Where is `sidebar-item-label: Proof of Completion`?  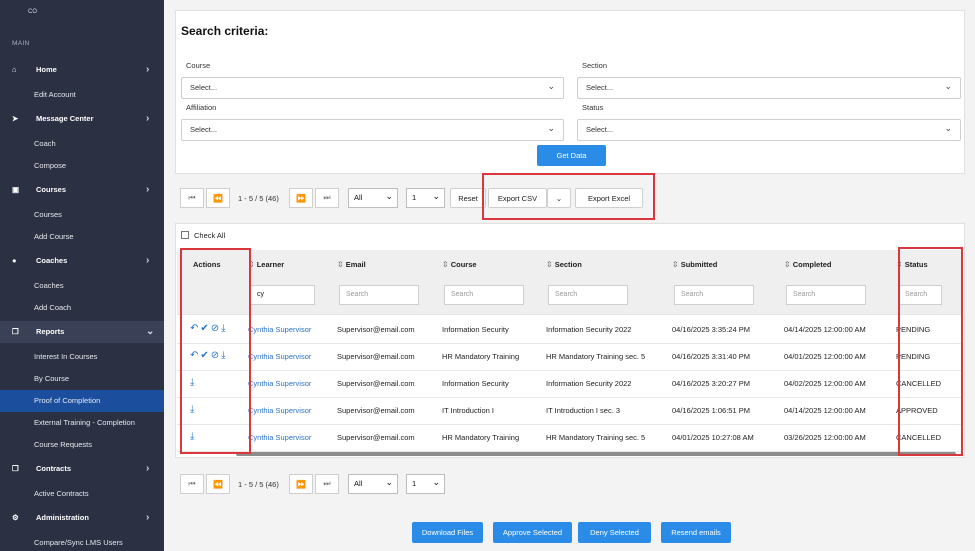
sidebar-item-label: Proof of Completion is located at coordinates (67, 400).